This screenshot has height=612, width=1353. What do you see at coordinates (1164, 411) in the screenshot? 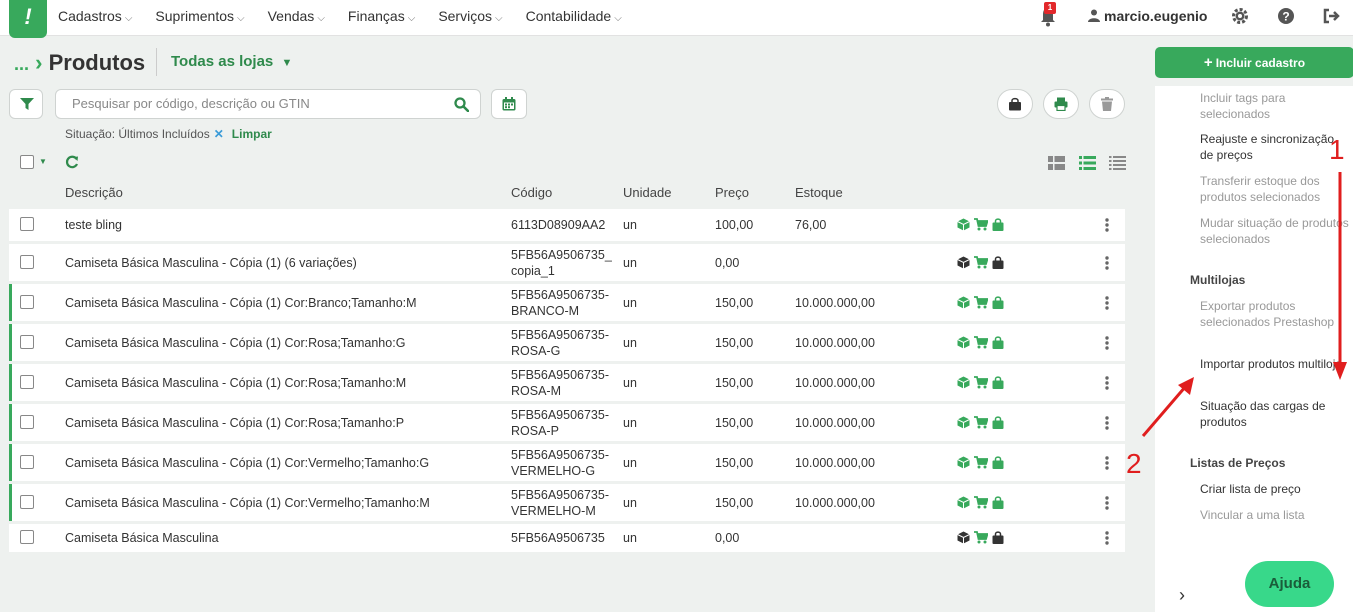
I see `annotation-arrow-diagonal` at bounding box center [1164, 411].